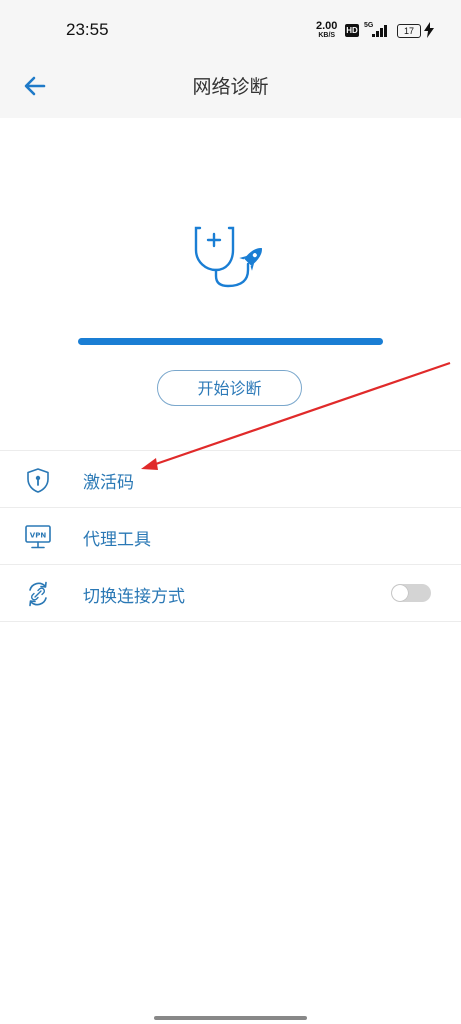  I want to click on diagnosis-progress-bar, so click(230, 341).